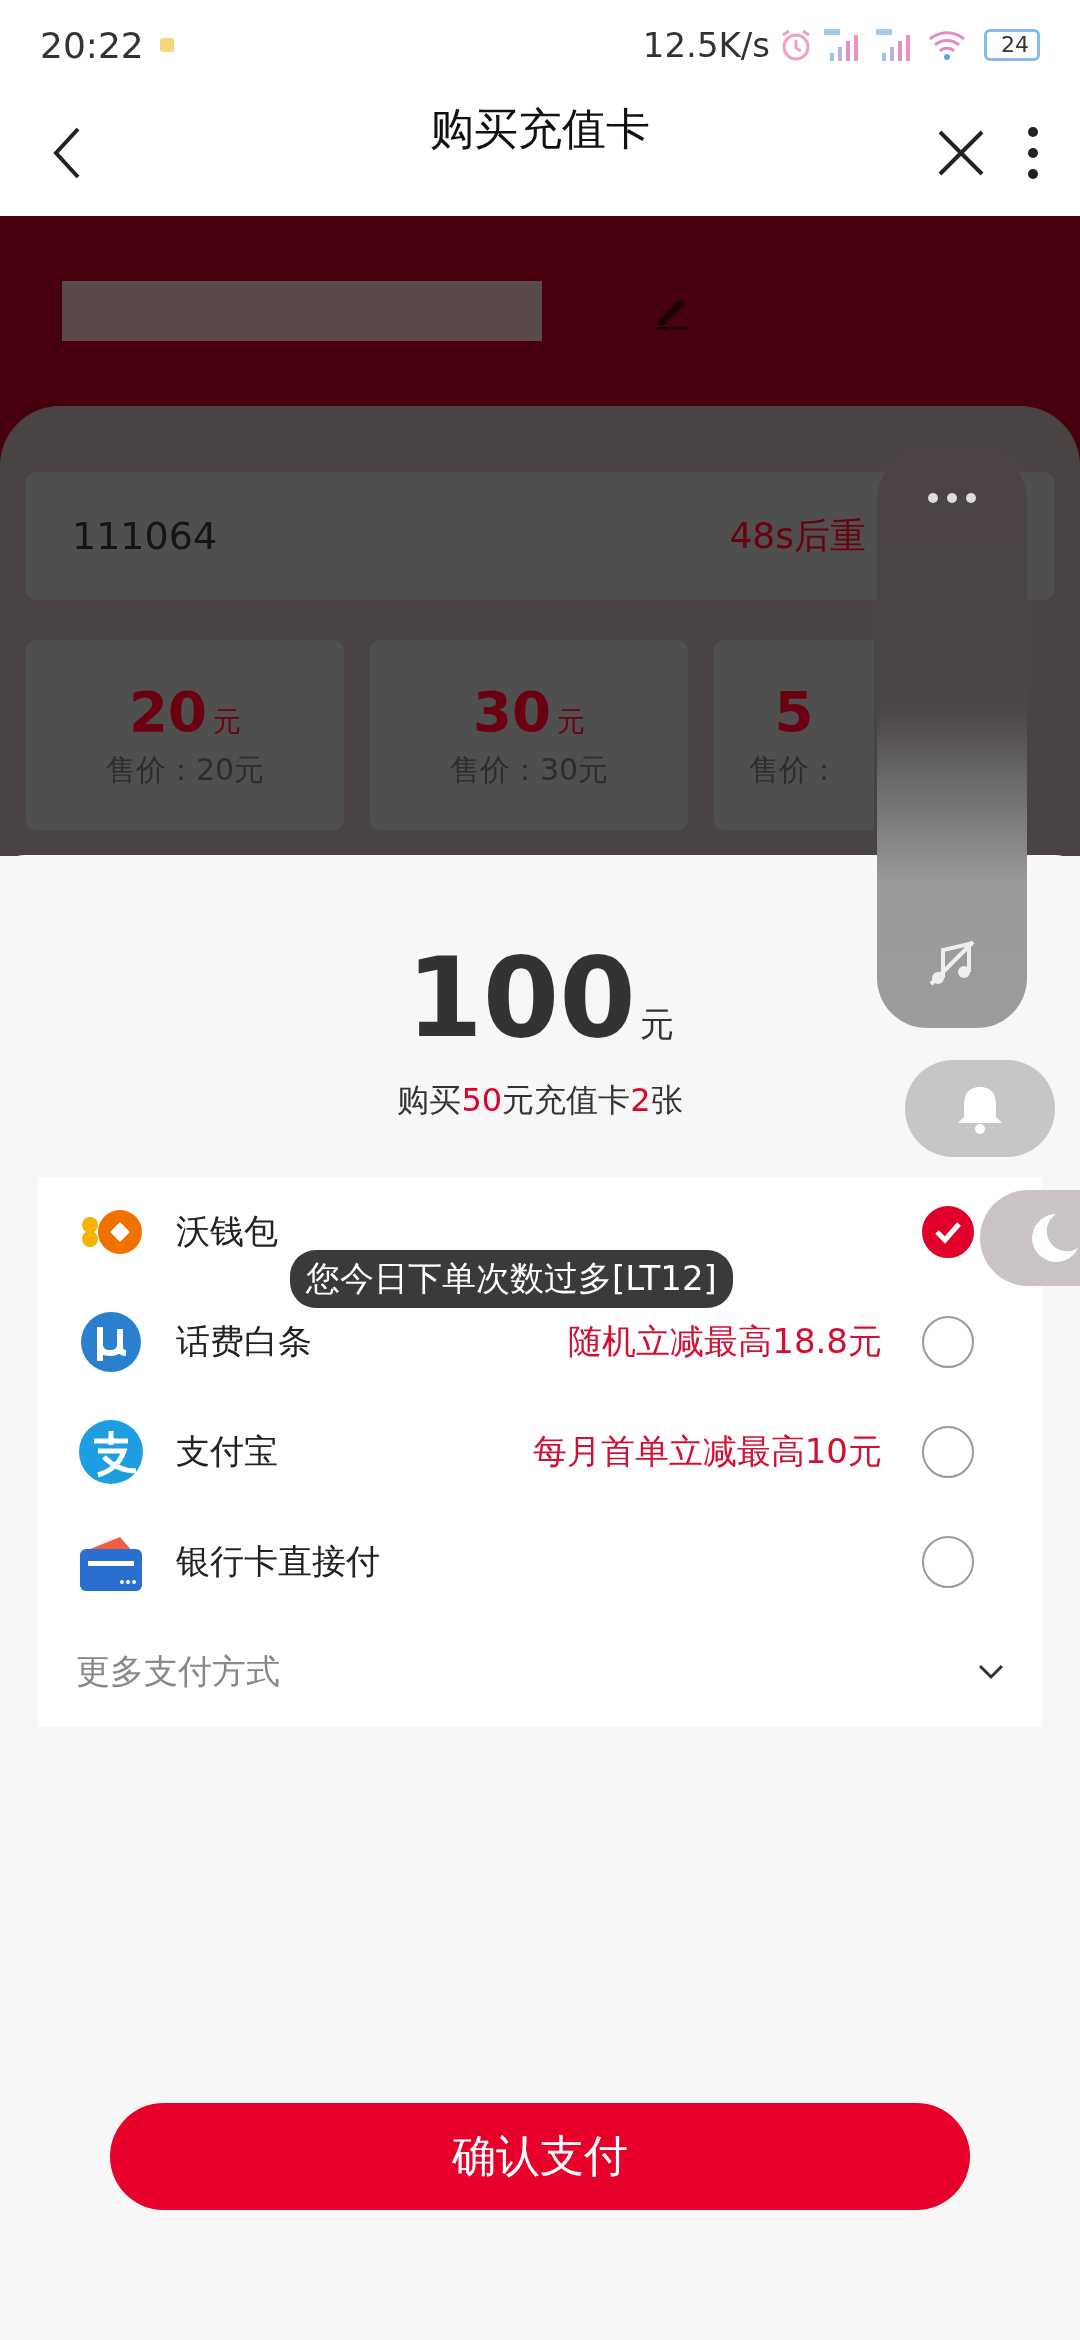 This screenshot has width=1080, height=2340. I want to click on payment-name: 沃钱包, so click(227, 1231).